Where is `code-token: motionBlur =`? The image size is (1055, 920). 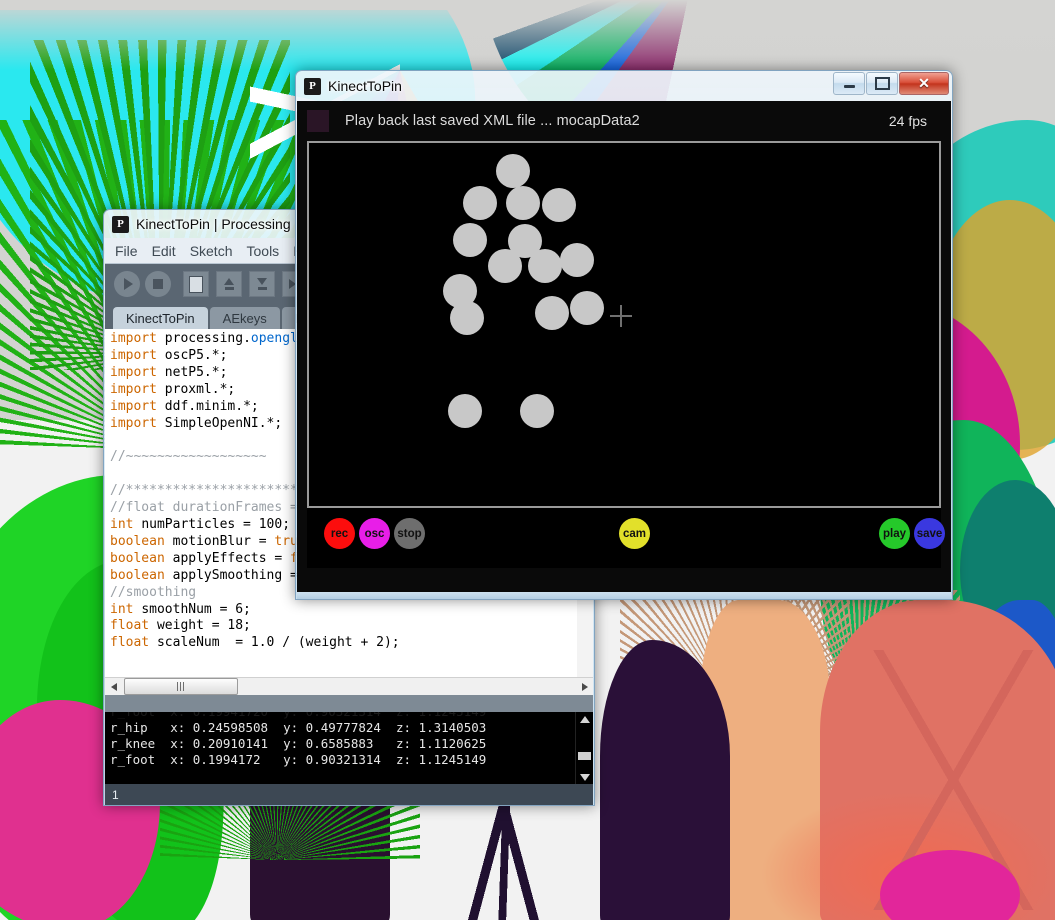
code-token: motionBlur = is located at coordinates (223, 541).